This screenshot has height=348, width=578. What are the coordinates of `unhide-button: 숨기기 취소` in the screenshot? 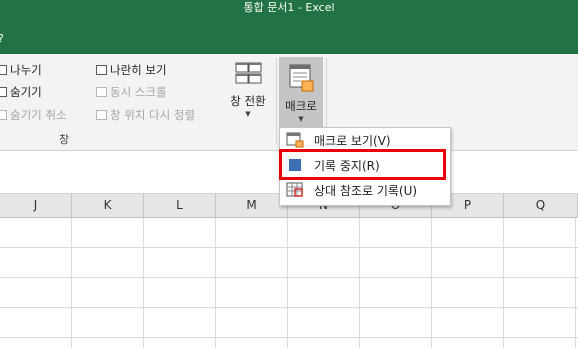 It's located at (33, 115).